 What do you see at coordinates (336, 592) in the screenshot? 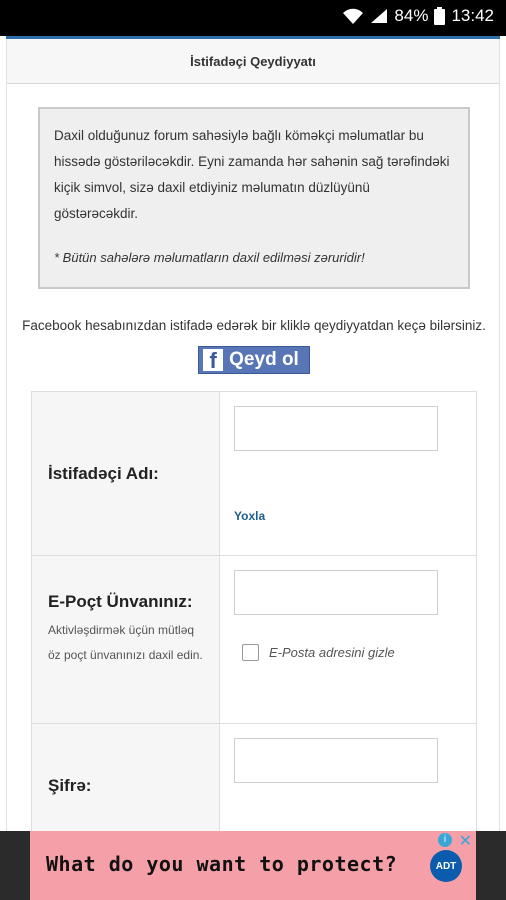
I see `email-input` at bounding box center [336, 592].